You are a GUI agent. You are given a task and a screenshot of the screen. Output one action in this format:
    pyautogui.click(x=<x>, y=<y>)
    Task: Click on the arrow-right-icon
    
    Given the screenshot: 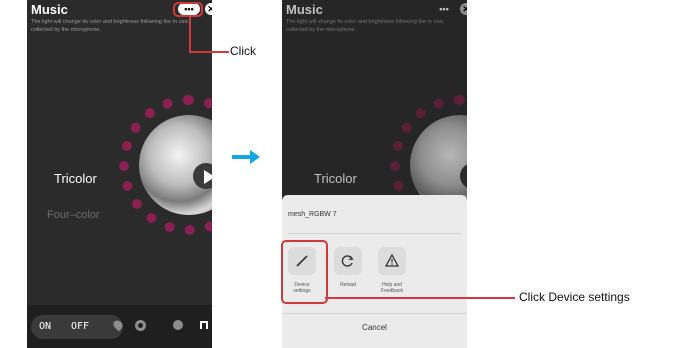 What is the action you would take?
    pyautogui.click(x=246, y=157)
    